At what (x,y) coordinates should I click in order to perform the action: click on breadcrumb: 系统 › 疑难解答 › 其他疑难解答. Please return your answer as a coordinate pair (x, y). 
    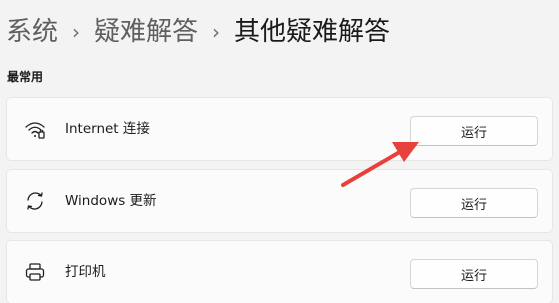
    Looking at the image, I should click on (198, 32).